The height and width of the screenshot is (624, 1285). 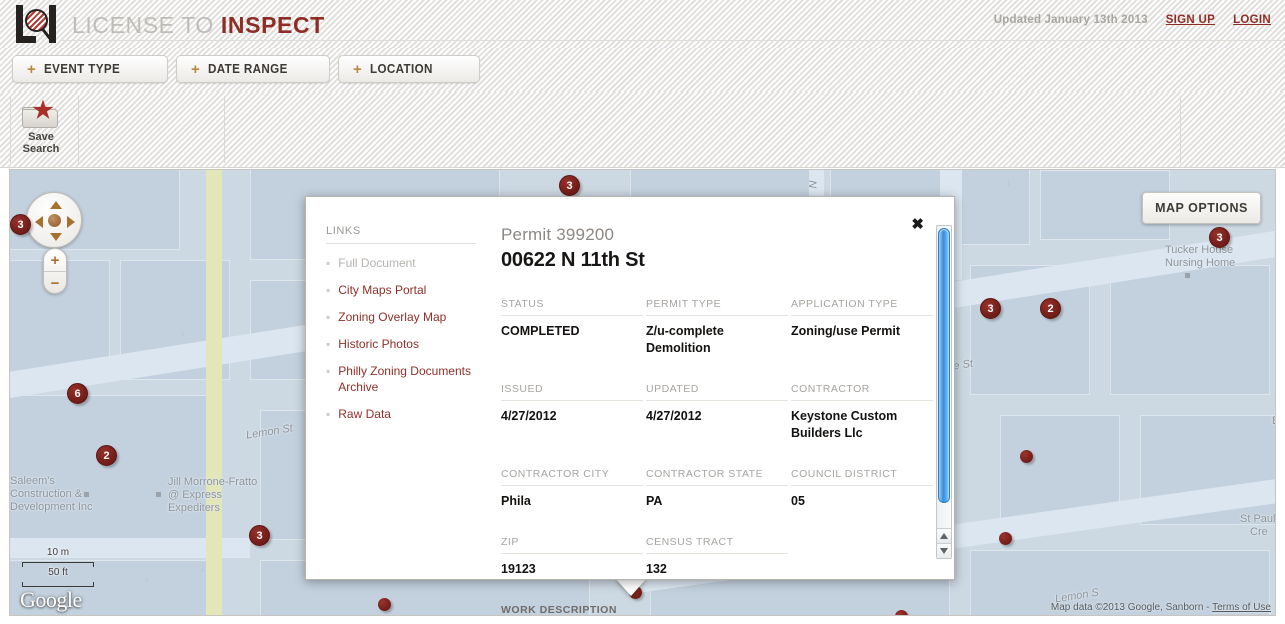 I want to click on permit-field: CONTRACTOR Keystone Custom Builders Llc, so click(x=862, y=412).